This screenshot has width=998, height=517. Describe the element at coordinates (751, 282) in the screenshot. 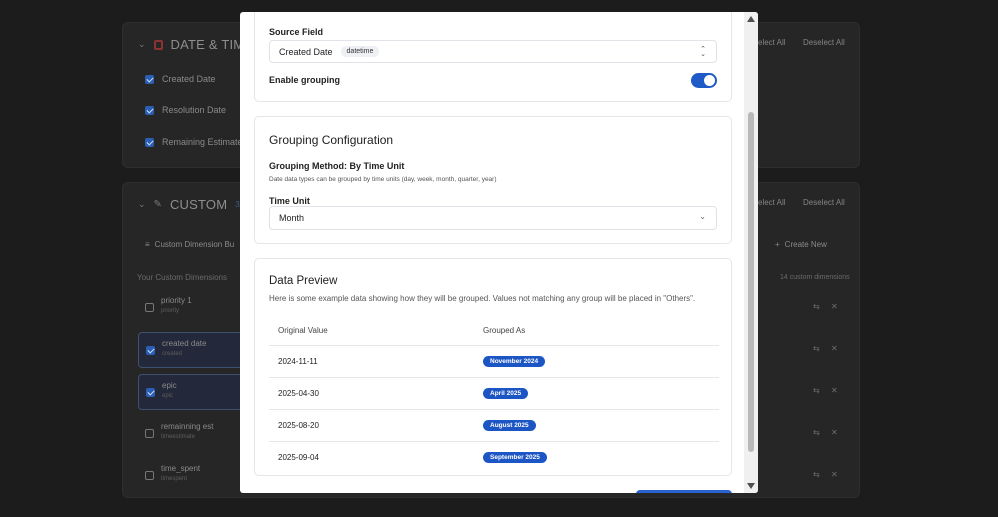

I see `scroll-thumb` at that location.